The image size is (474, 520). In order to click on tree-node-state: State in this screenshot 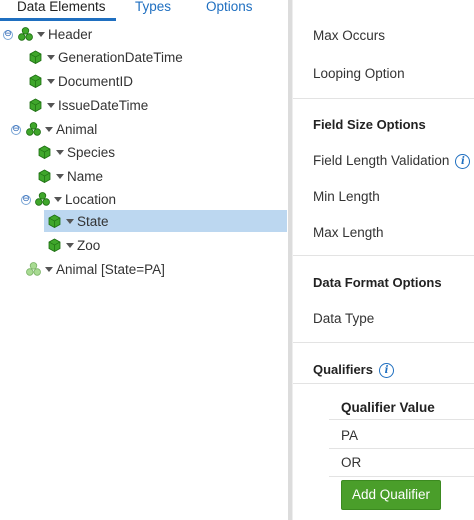, I will do `click(165, 221)`.